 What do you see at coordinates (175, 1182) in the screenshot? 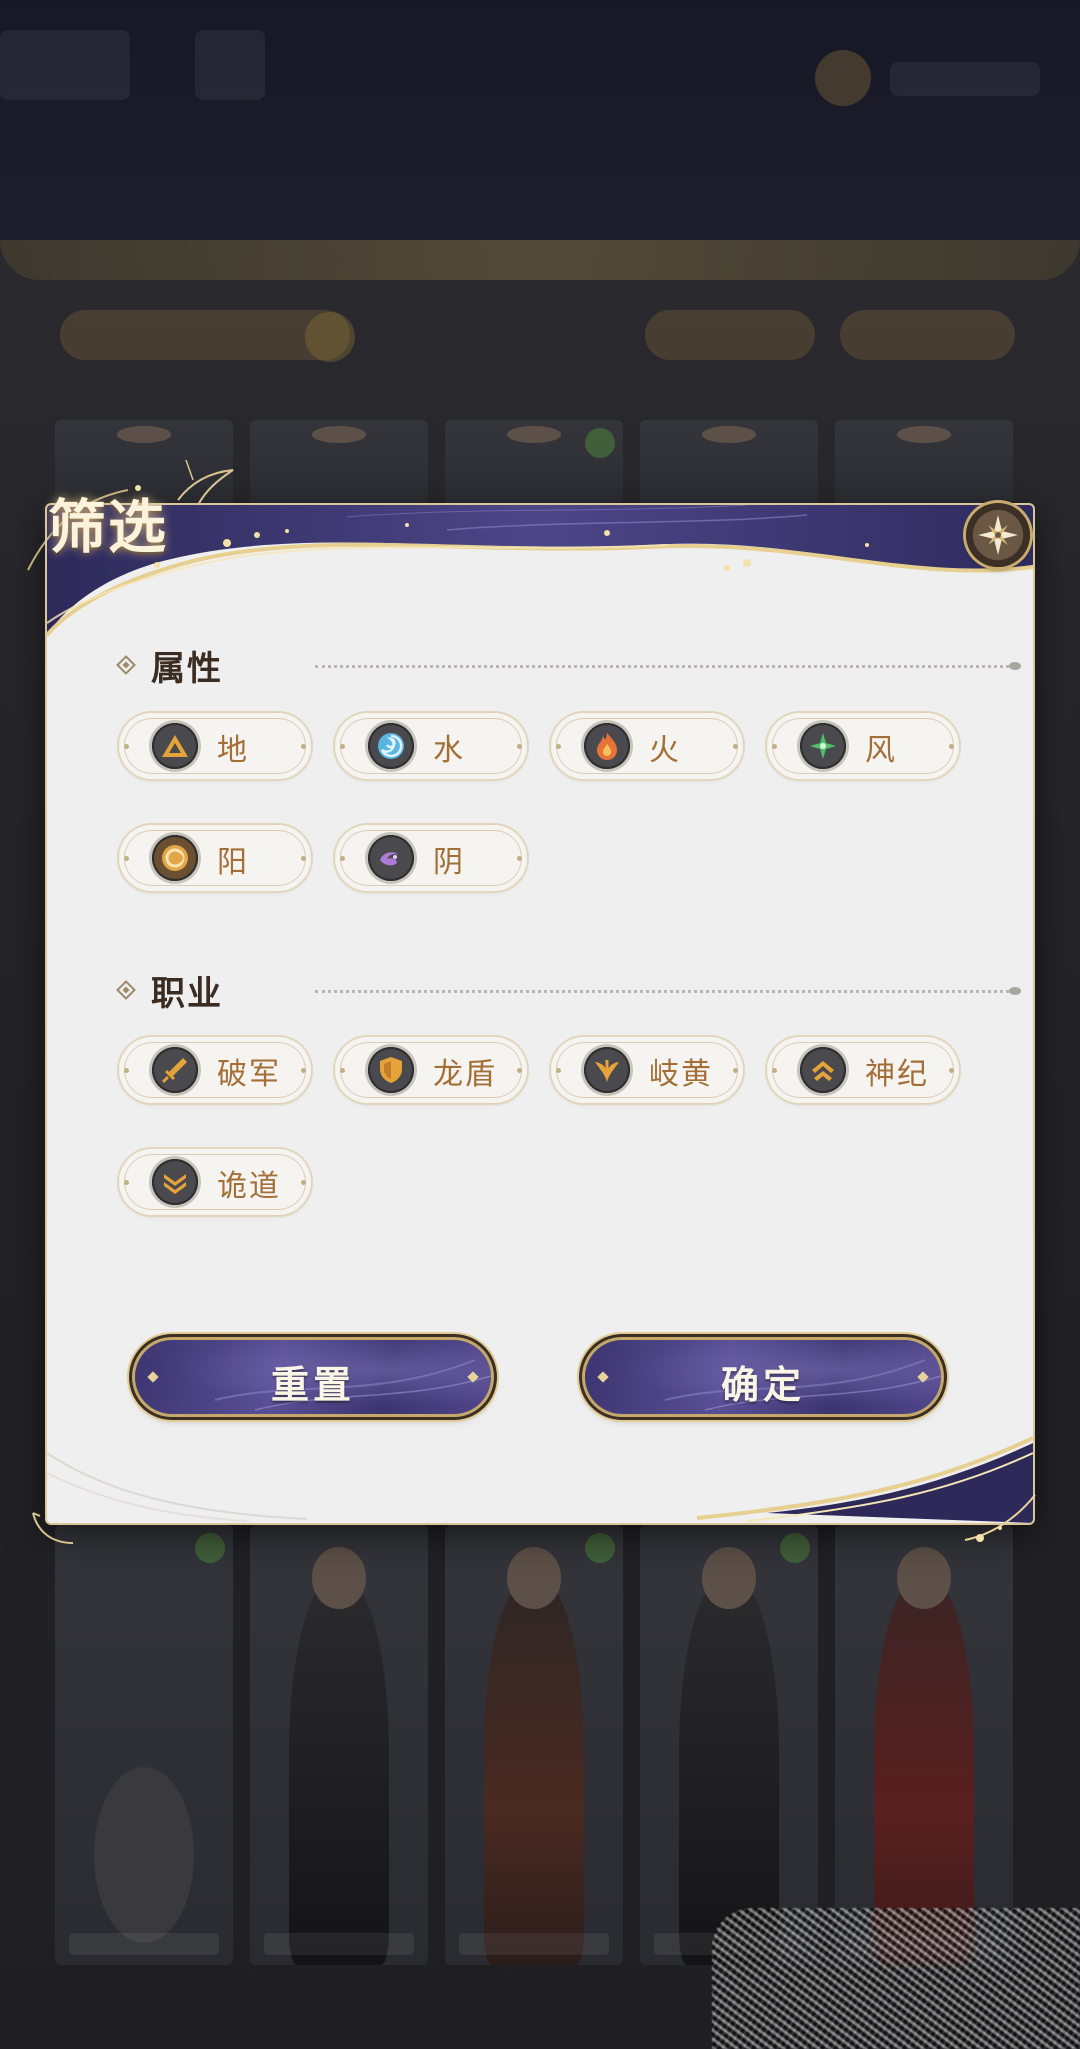
I see `chevron-down-double-icon` at bounding box center [175, 1182].